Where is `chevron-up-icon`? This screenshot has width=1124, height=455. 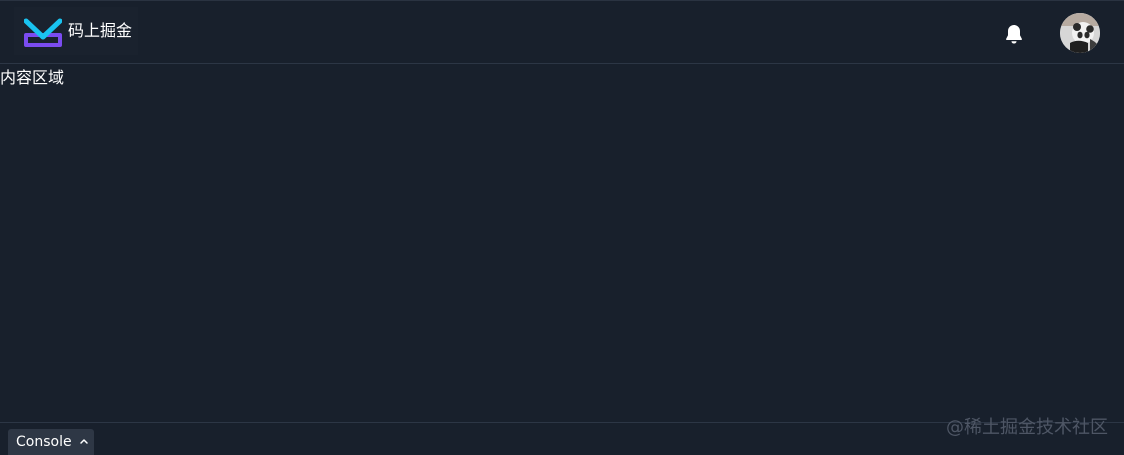 chevron-up-icon is located at coordinates (84, 441).